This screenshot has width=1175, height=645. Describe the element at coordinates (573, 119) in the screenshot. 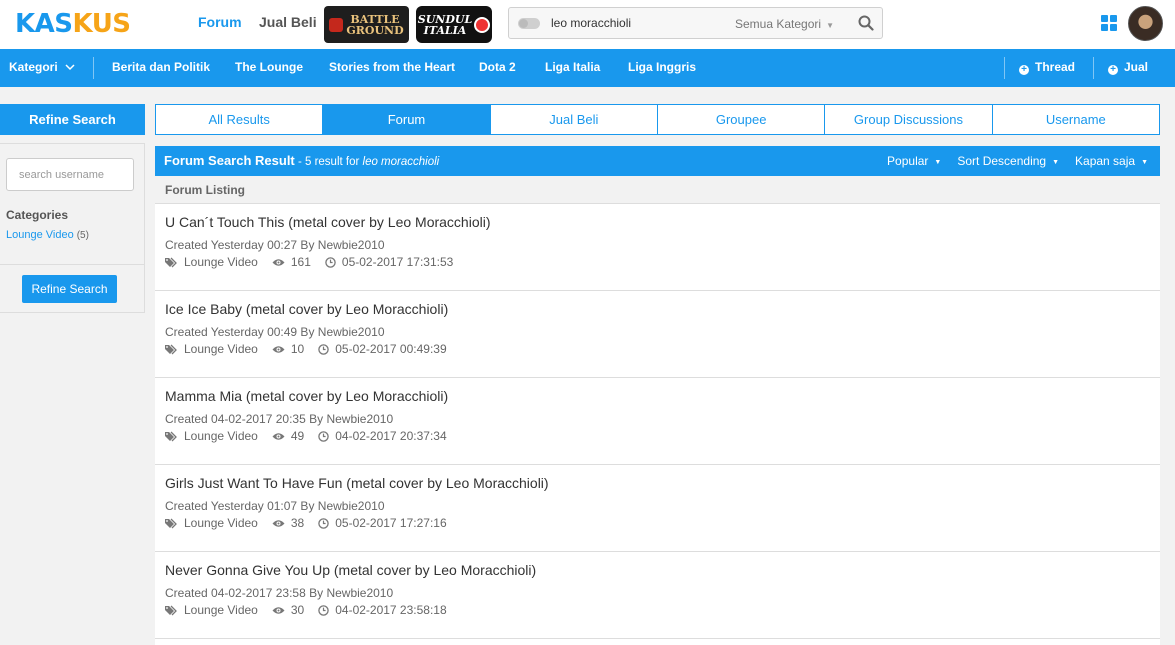

I see `tab-jual-beli: Jual Beli` at that location.